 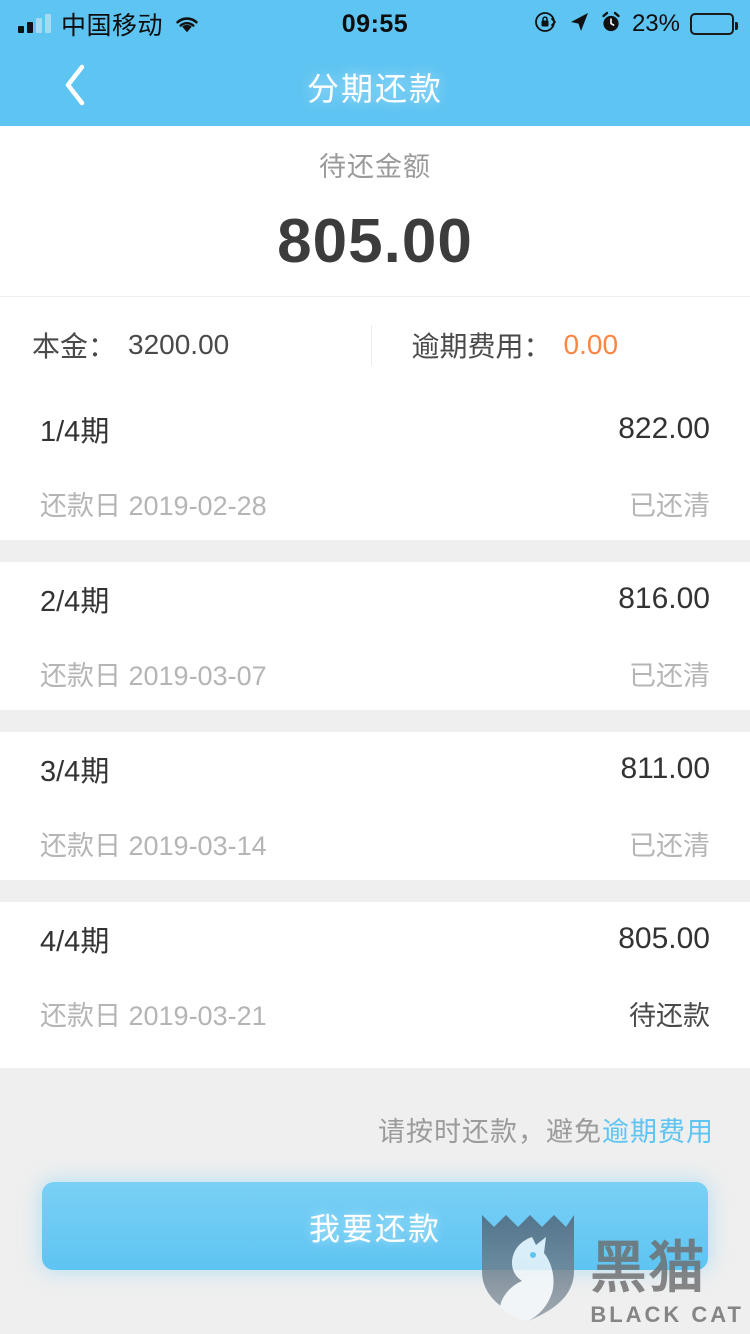 I want to click on overdue-fee-stat: 逾期费用： 0.00, so click(x=560, y=344).